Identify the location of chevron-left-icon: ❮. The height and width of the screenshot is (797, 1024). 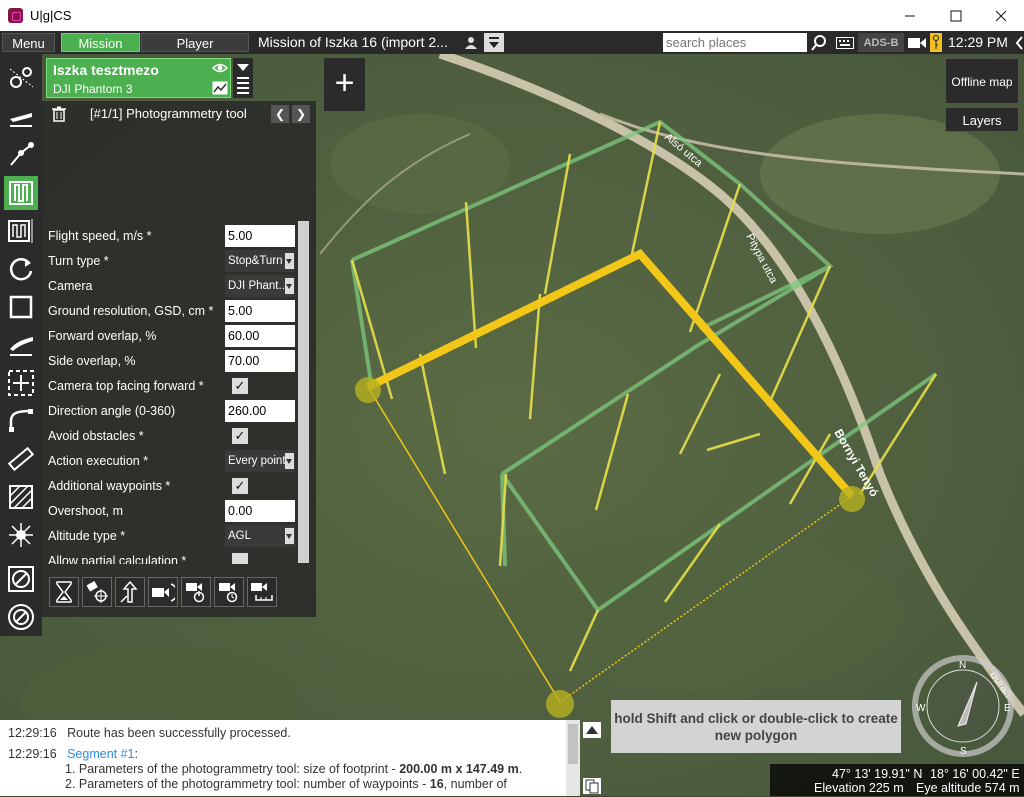
(280, 114).